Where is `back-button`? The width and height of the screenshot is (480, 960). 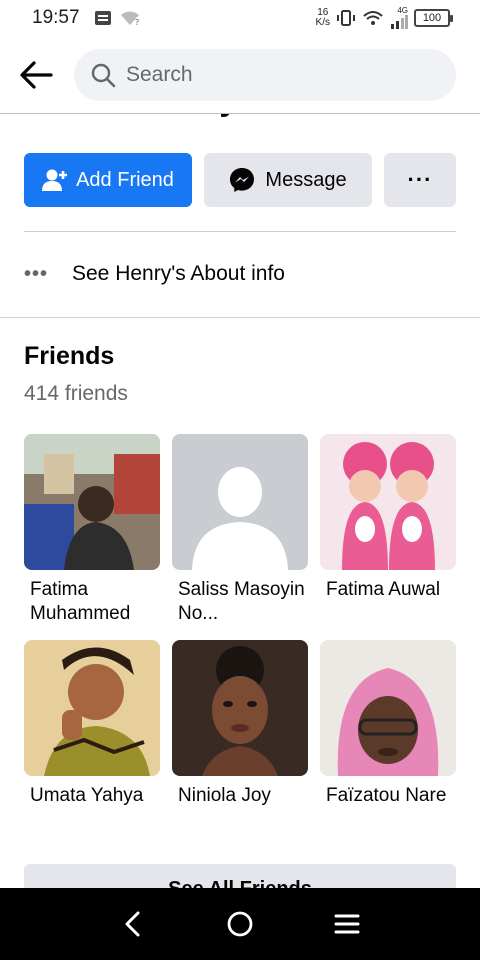
back-button is located at coordinates (36, 75).